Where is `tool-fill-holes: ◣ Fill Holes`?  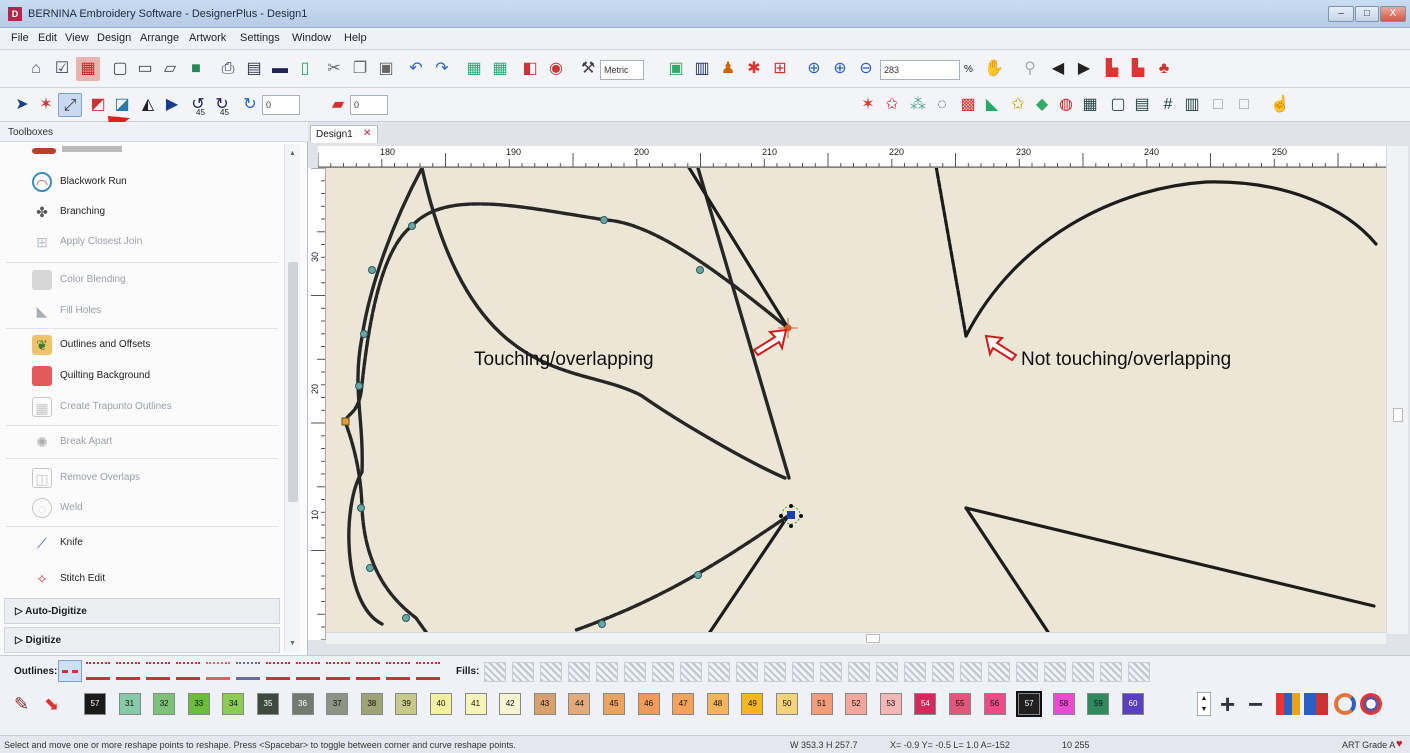 tool-fill-holes: ◣ Fill Holes is located at coordinates (142, 311).